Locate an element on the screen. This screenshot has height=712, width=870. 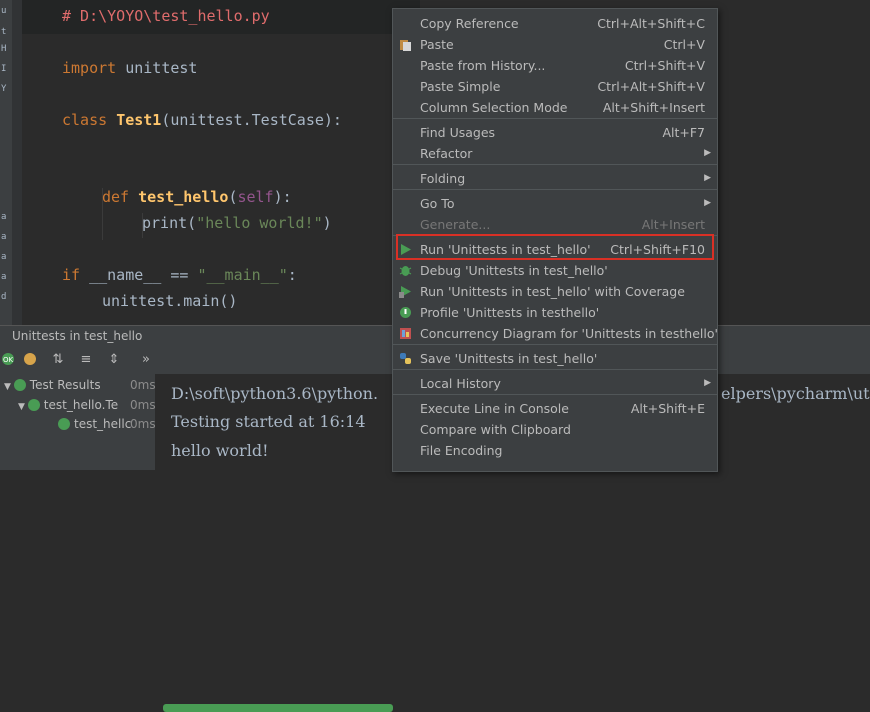
paste-icon is located at coordinates (405, 44).